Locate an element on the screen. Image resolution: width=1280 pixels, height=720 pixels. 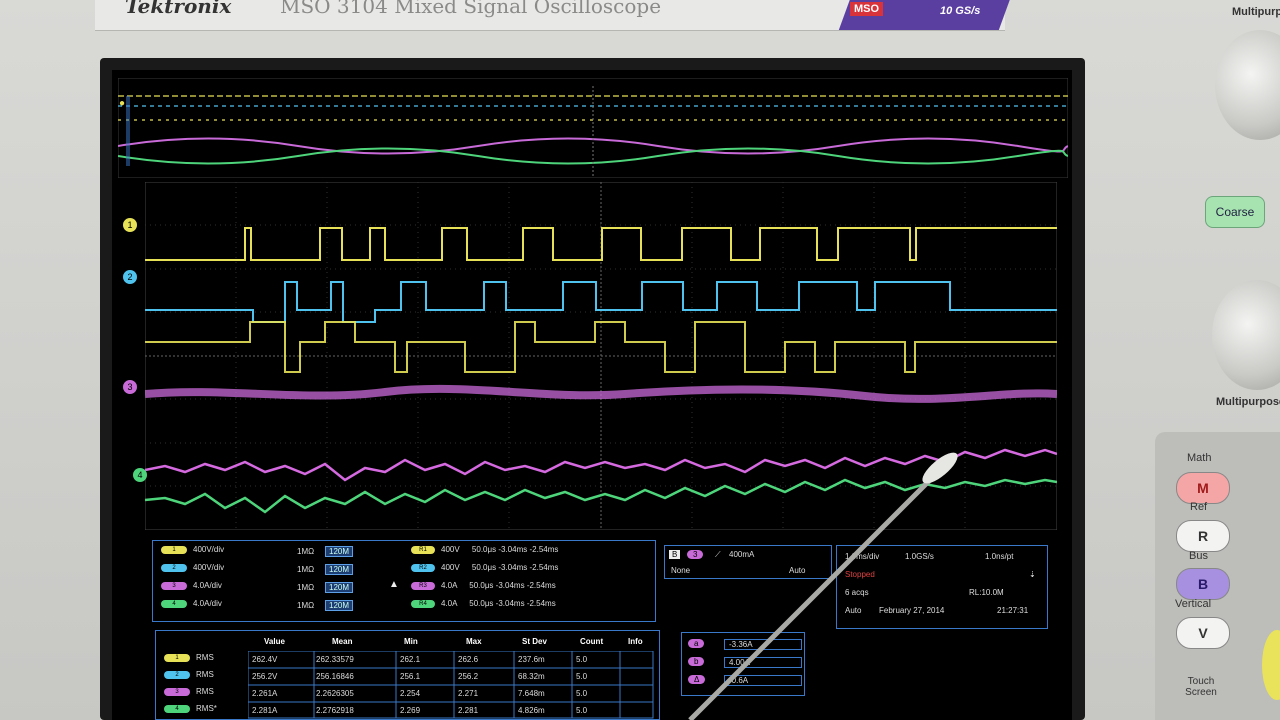
ref1-end: -2.54ms is located at coordinates (544, 549).